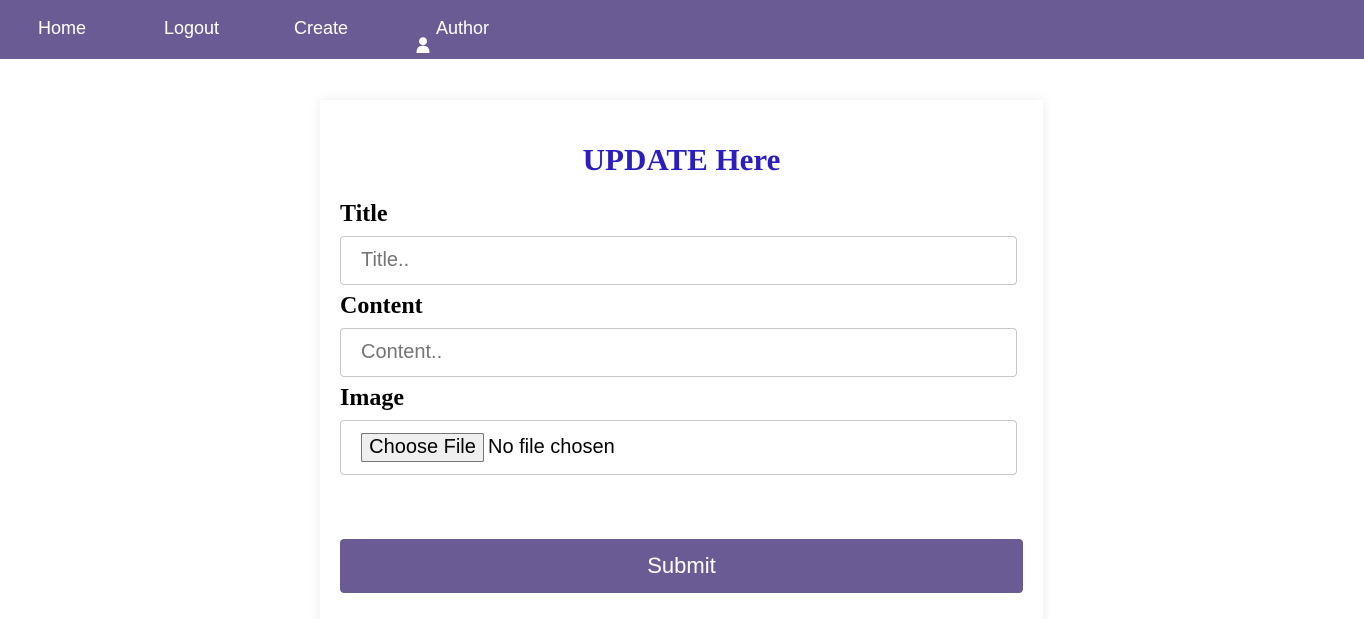  What do you see at coordinates (682, 29) in the screenshot?
I see `top-navbar: Home Logout Create Author` at bounding box center [682, 29].